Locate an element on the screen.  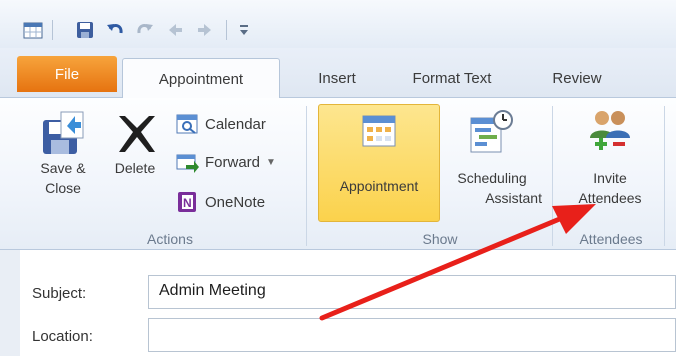
delete-button: Delete is located at coordinates (135, 142).